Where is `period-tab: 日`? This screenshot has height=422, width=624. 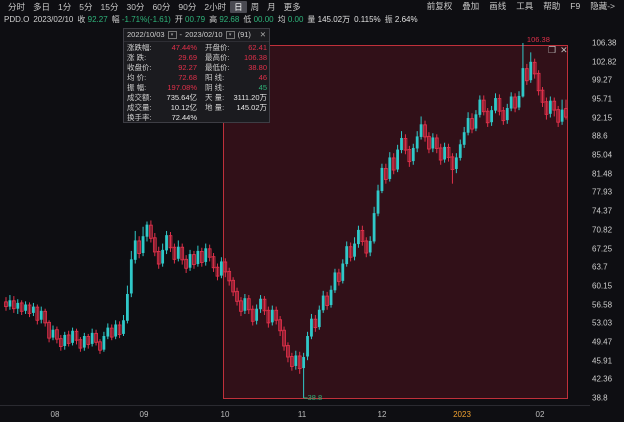
period-tab: 日 is located at coordinates (238, 6).